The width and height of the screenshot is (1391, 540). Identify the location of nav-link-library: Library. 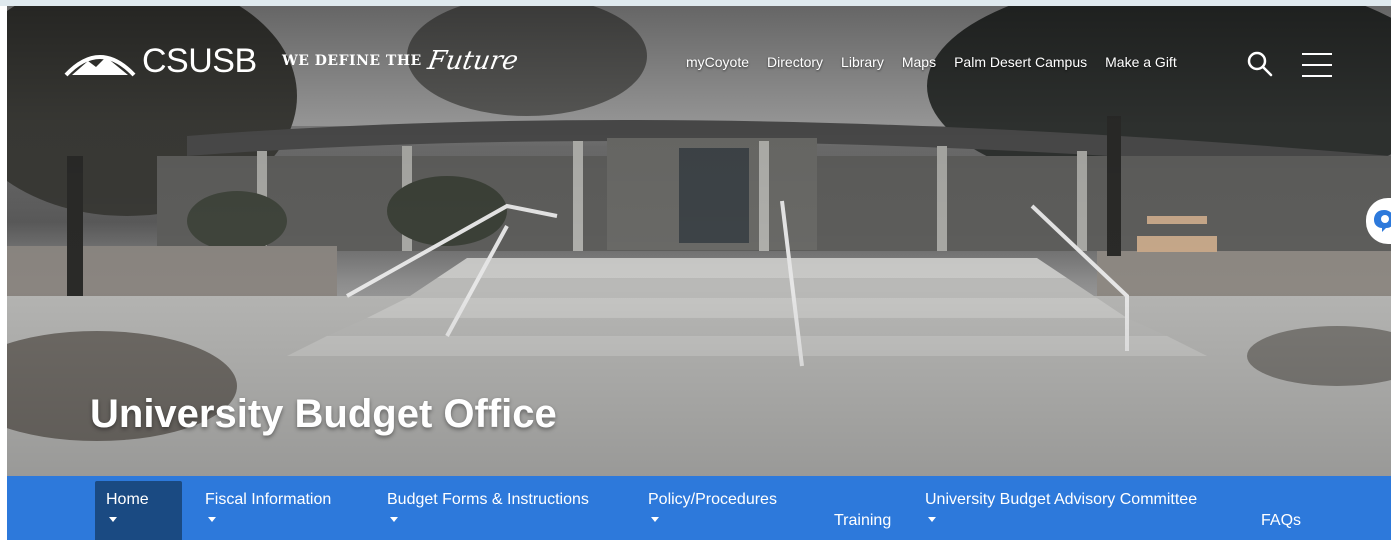
(862, 62).